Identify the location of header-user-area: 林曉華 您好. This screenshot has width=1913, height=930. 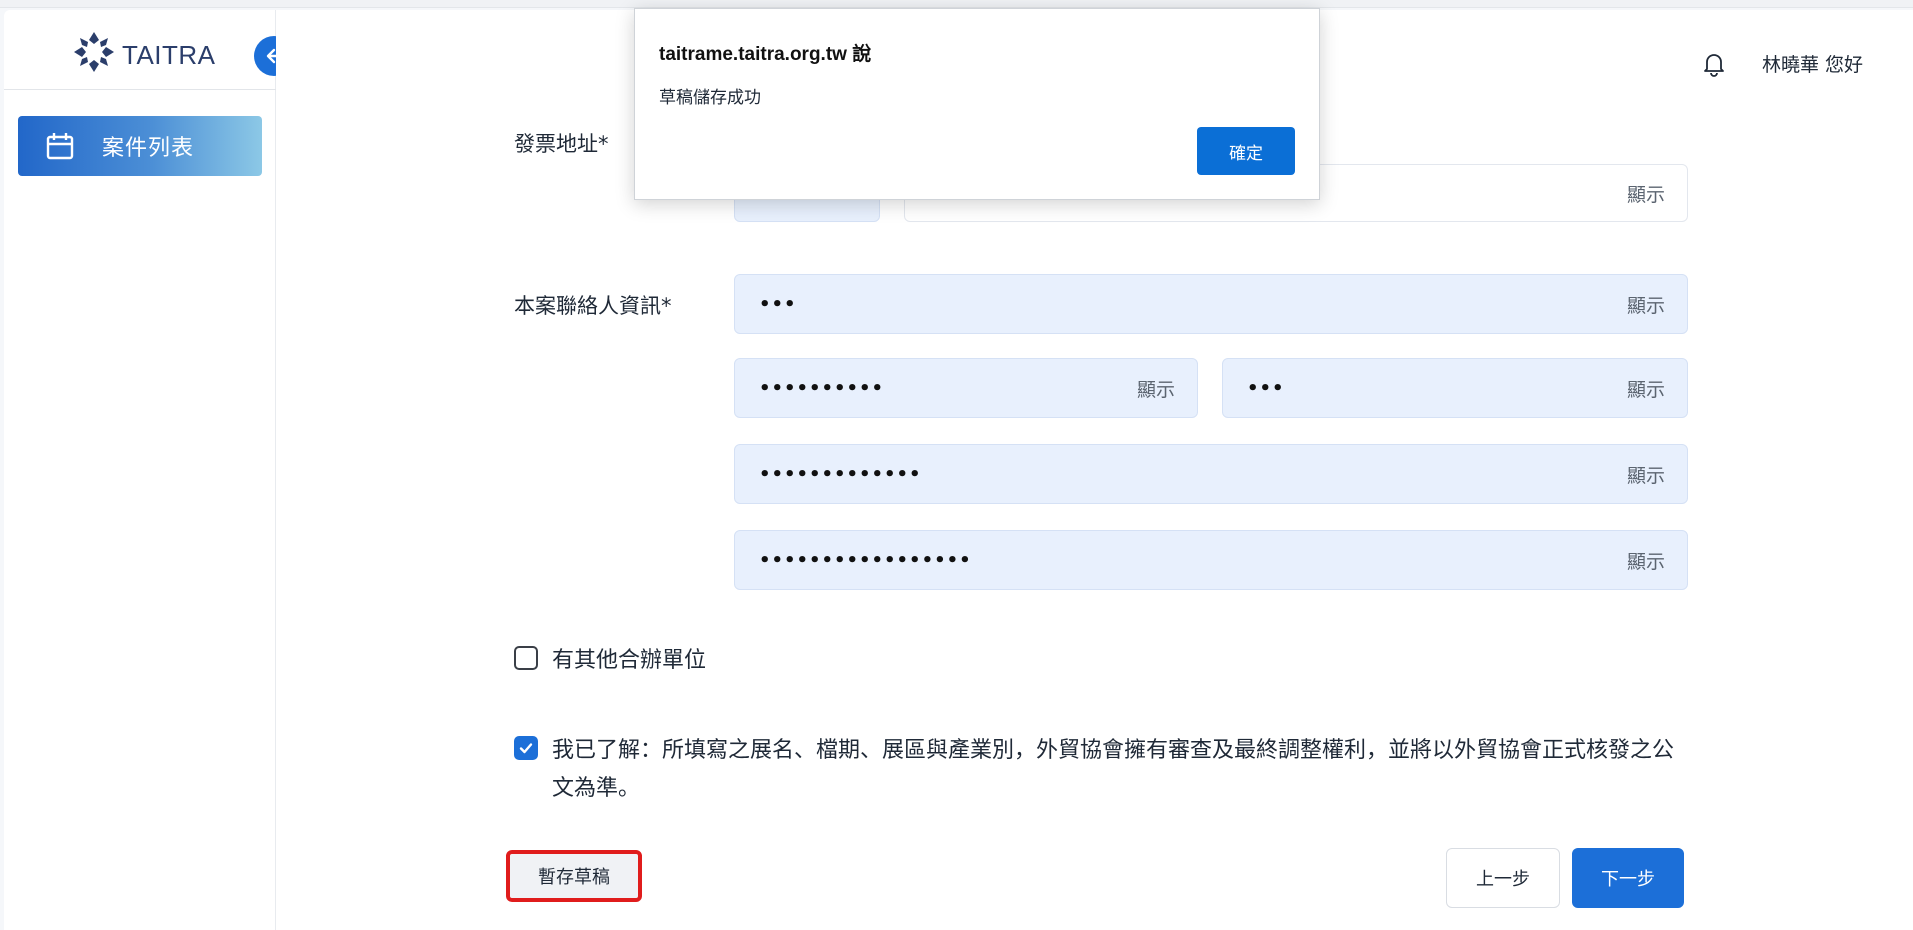
(1782, 63).